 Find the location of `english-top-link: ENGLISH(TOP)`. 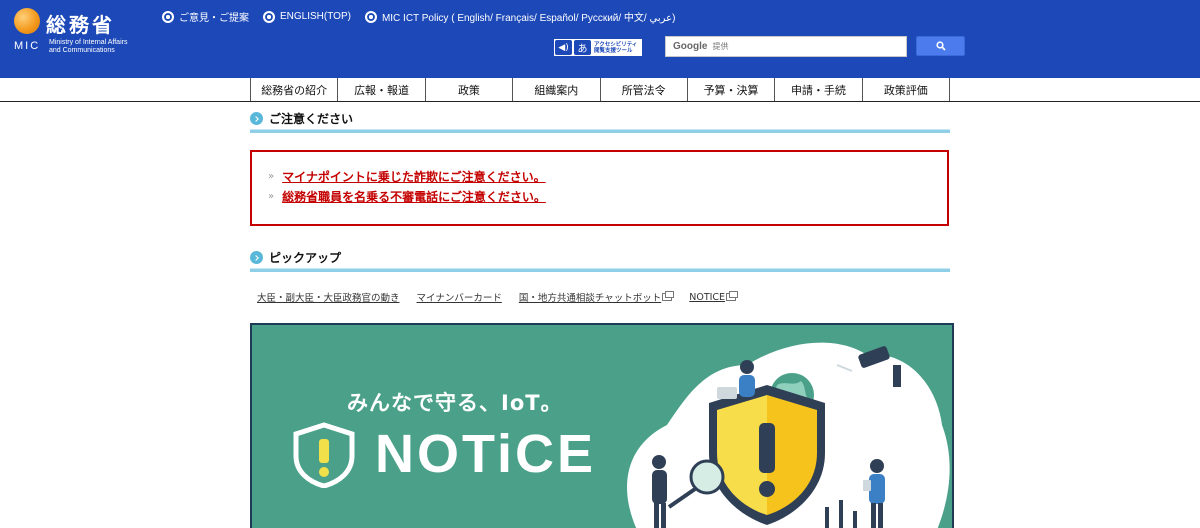

english-top-link: ENGLISH(TOP) is located at coordinates (307, 16).